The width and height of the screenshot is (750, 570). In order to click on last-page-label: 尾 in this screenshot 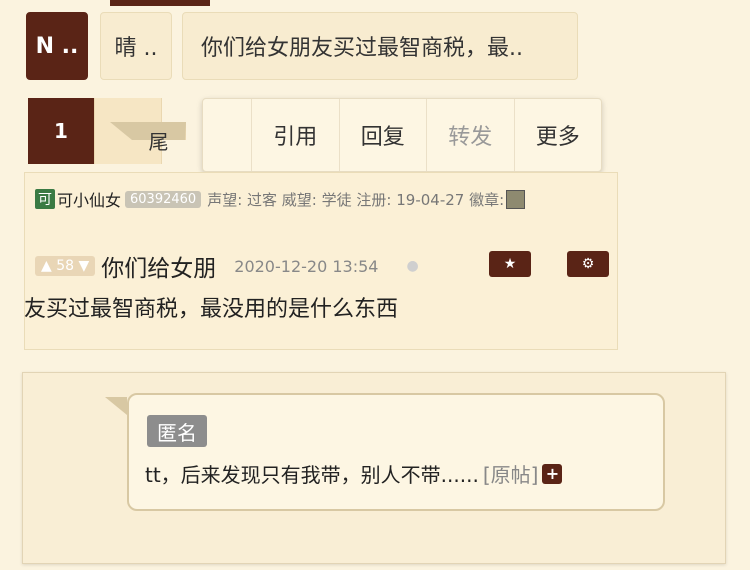, I will do `click(158, 141)`.